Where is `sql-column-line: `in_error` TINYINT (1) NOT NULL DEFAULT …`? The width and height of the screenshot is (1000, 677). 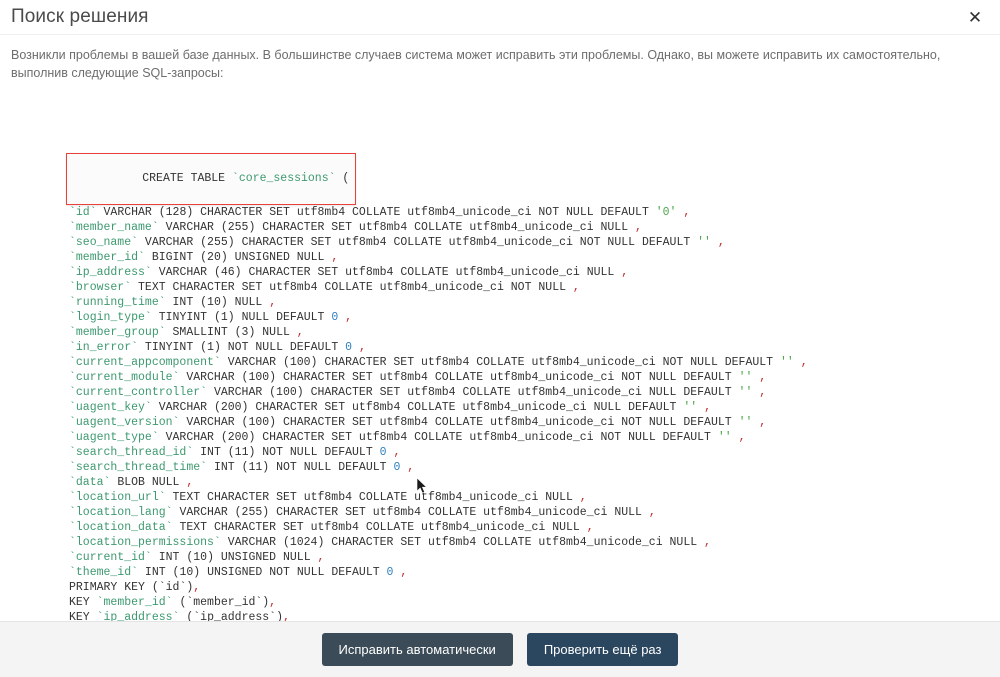
sql-column-line: `in_error` TINYINT (1) NOT NULL DEFAULT … is located at coordinates (217, 347).